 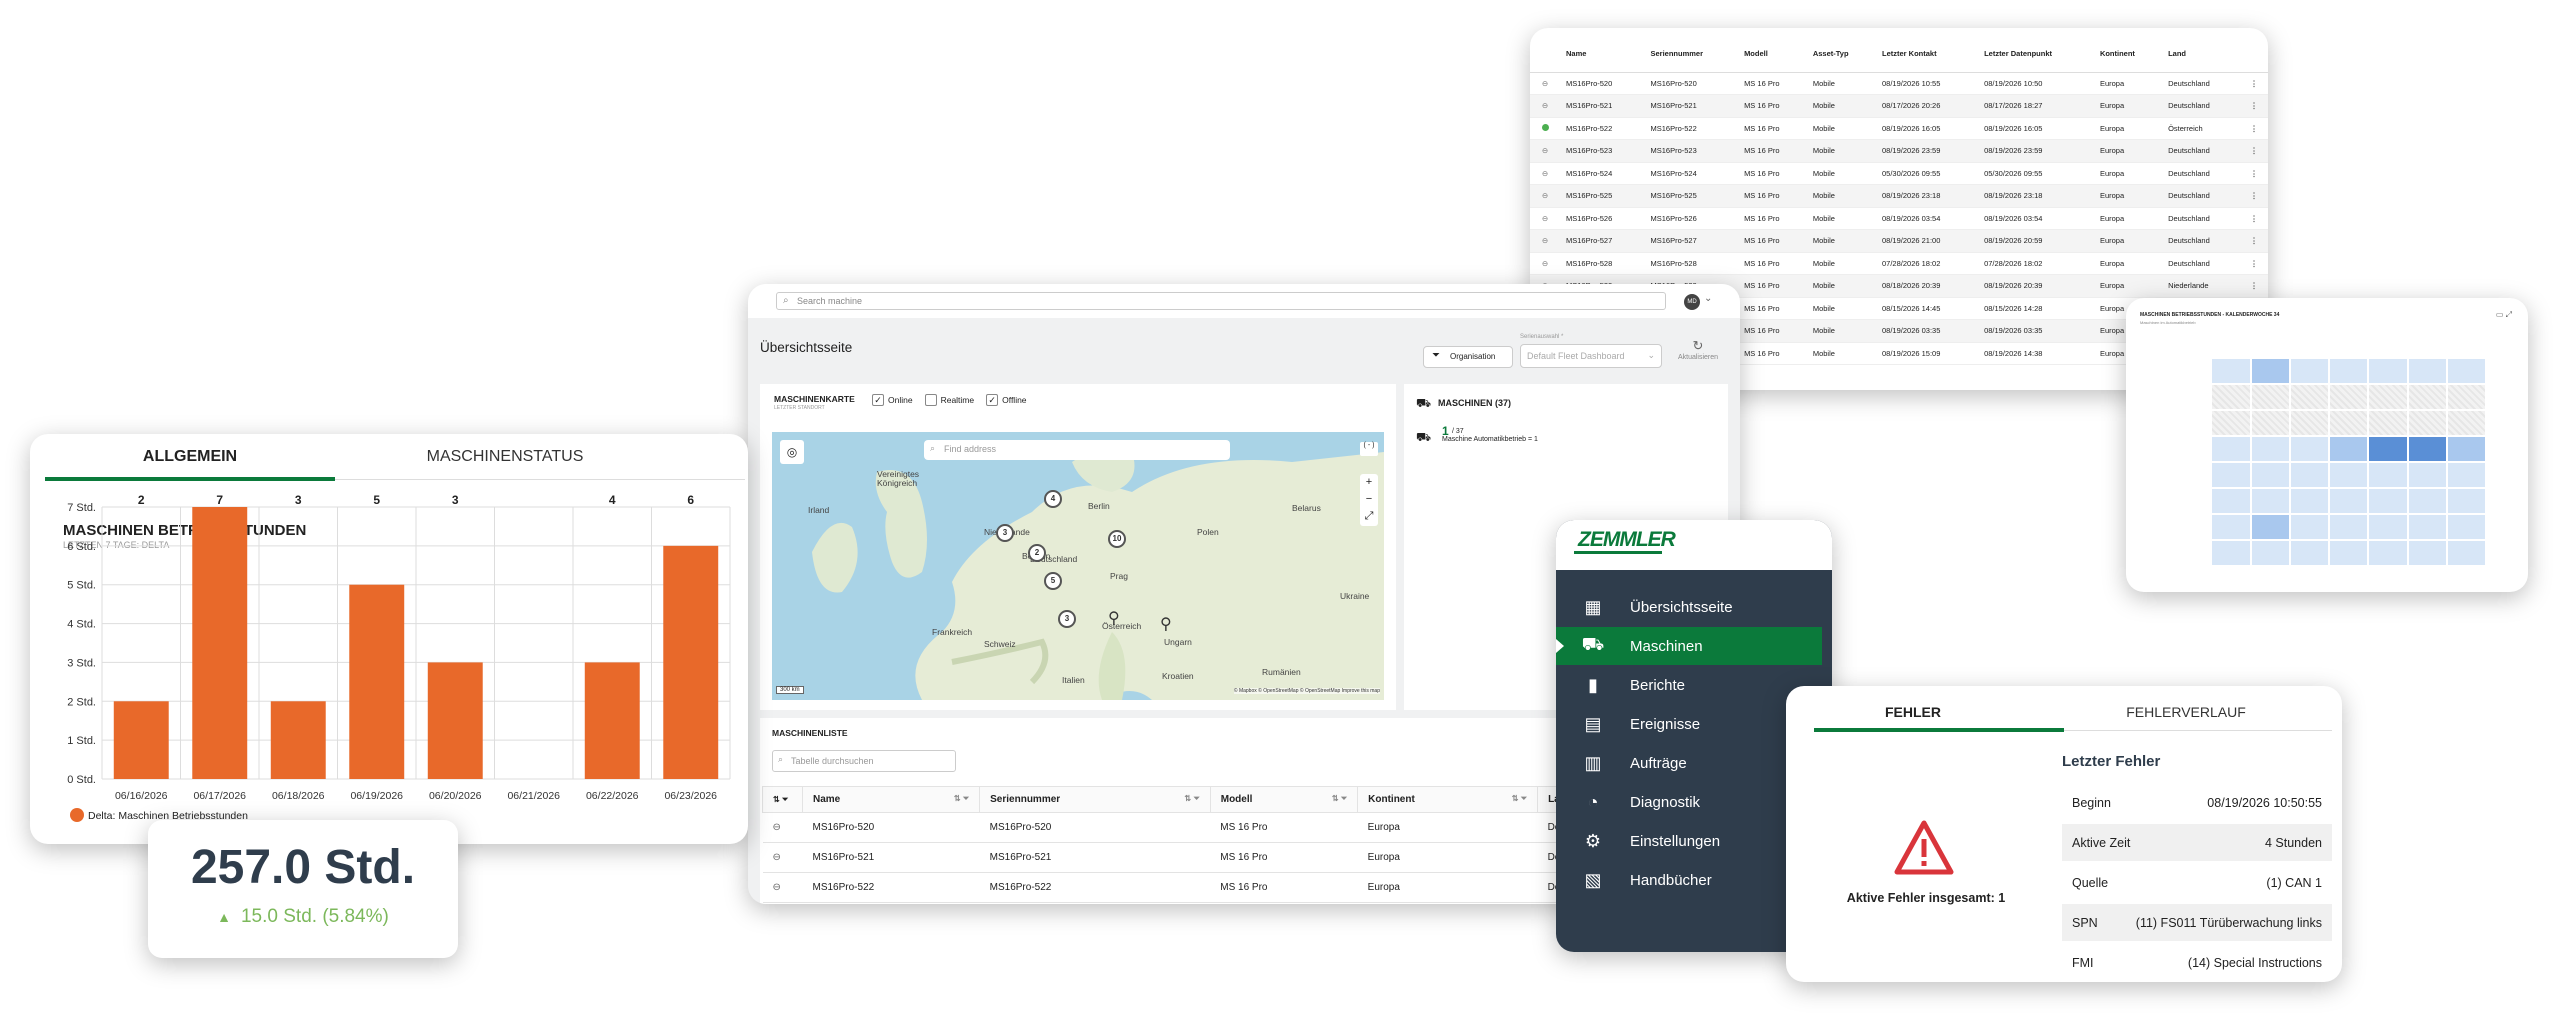 What do you see at coordinates (892, 400) in the screenshot?
I see `filter-checkbox-online: ✓ Online` at bounding box center [892, 400].